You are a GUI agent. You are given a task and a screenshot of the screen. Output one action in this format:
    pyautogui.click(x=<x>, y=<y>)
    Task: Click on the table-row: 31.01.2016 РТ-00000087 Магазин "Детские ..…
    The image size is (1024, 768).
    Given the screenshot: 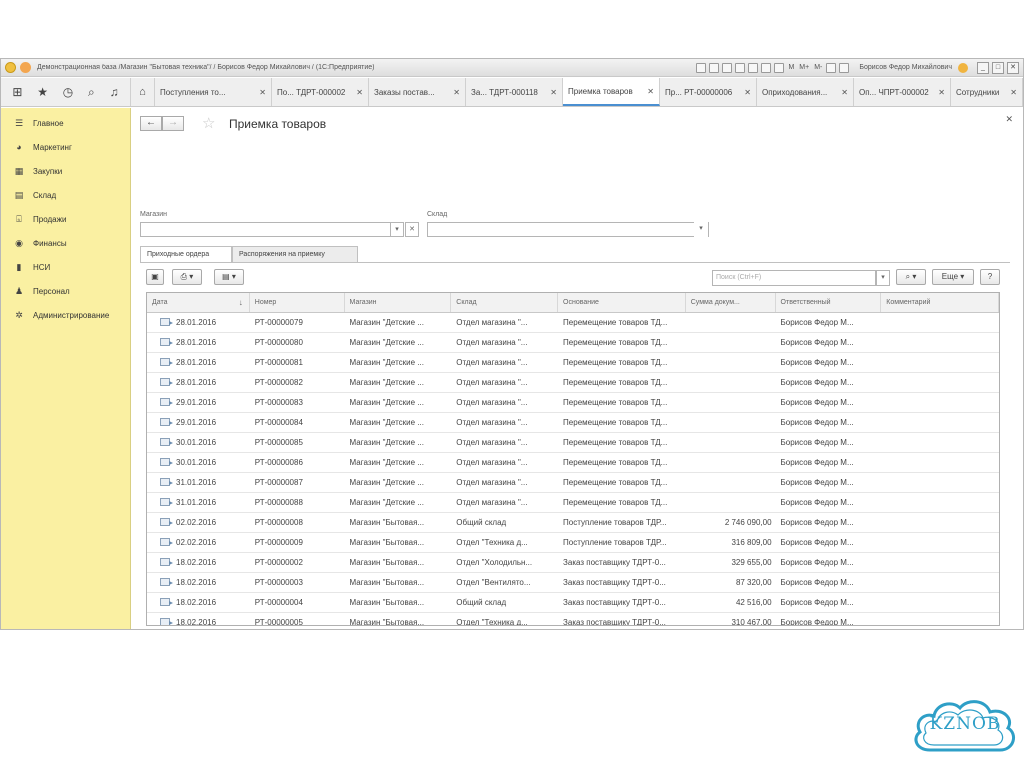 What is the action you would take?
    pyautogui.click(x=573, y=483)
    